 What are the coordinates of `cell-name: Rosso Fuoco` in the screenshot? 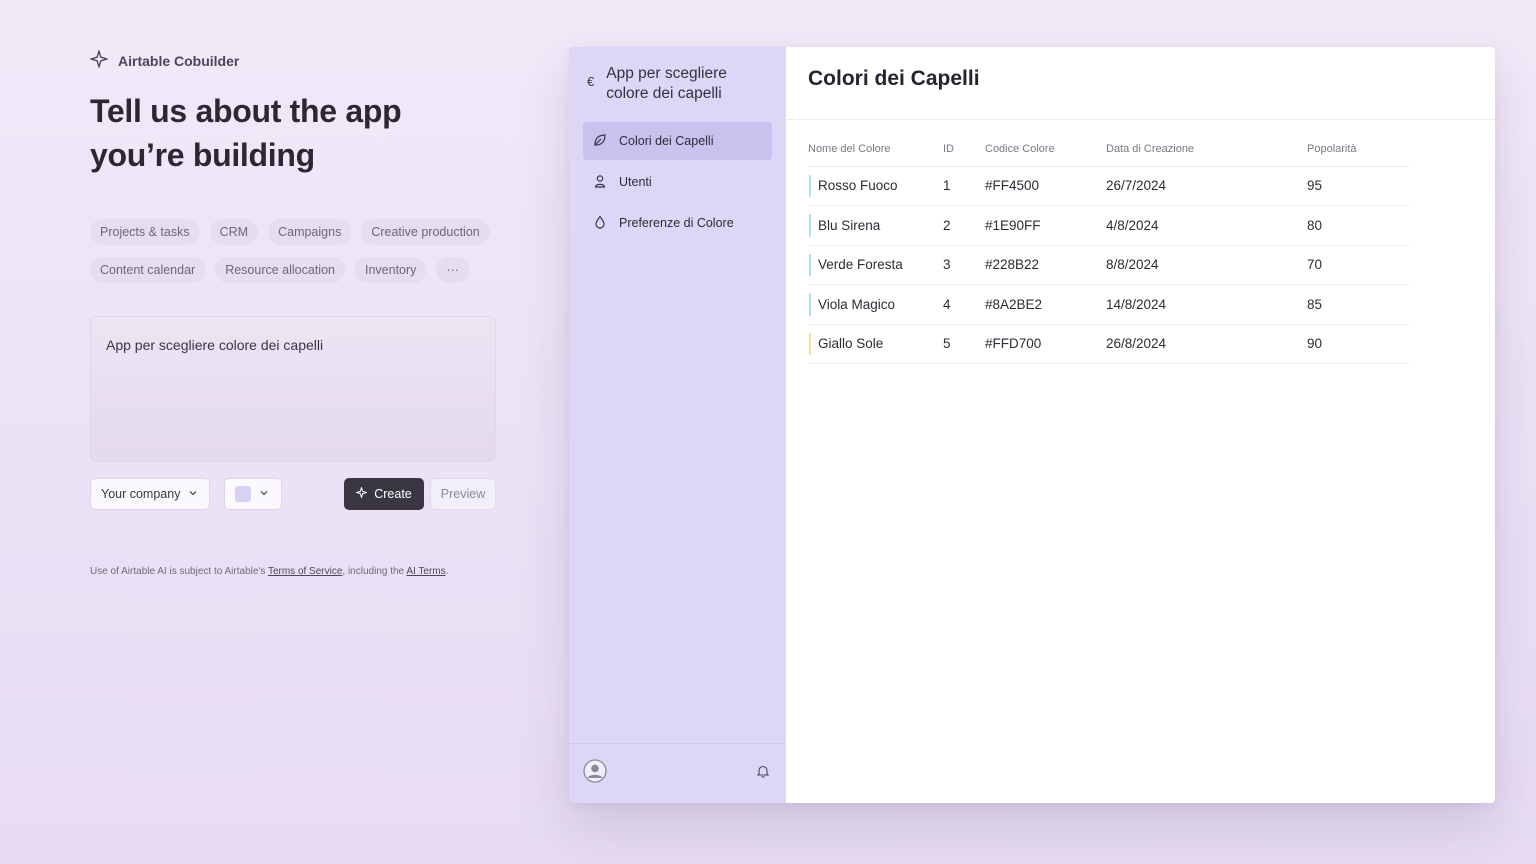 It's located at (875, 186).